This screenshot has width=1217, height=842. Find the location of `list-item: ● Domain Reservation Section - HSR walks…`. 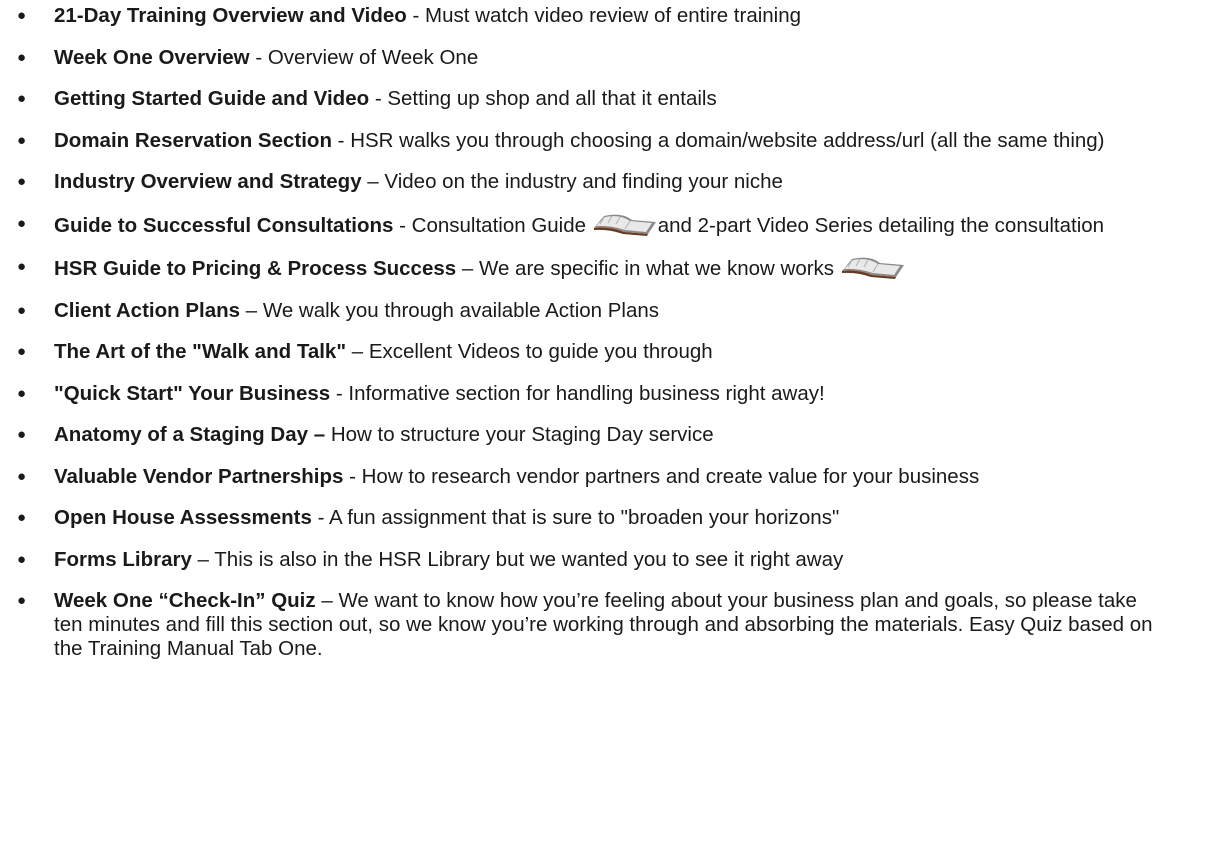

list-item: ● Domain Reservation Section - HSR walks… is located at coordinates (608, 141).